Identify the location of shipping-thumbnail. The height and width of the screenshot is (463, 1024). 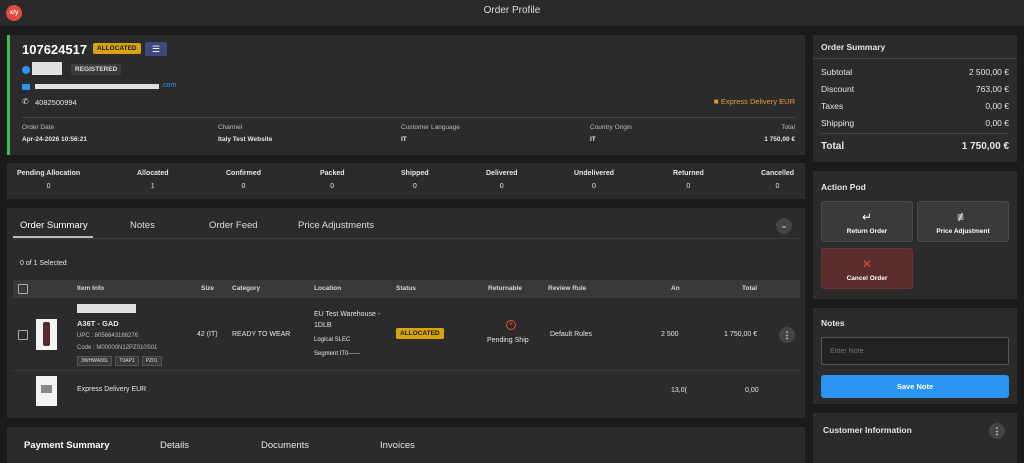
(46, 391).